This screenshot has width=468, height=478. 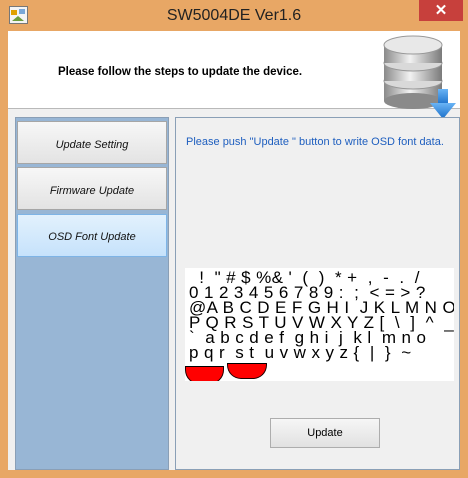 I want to click on sidebar-item-label: OSD Font Update, so click(x=92, y=237).